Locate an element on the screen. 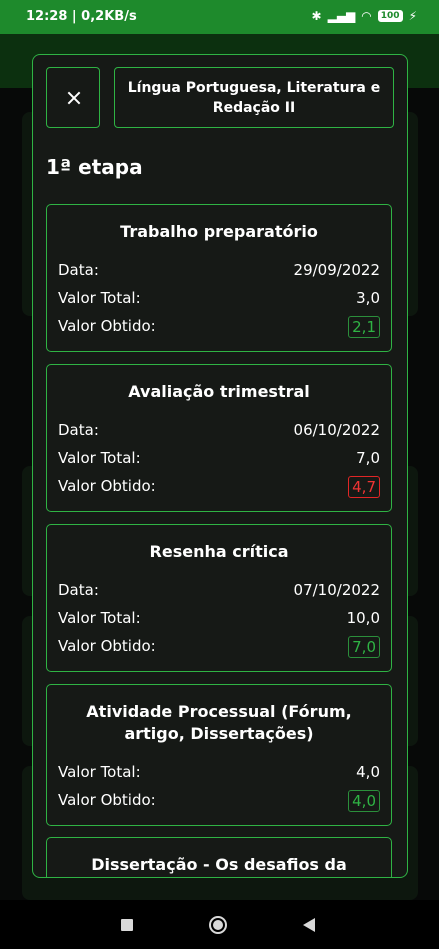 The width and height of the screenshot is (439, 949). obtained-row: Valor Obtido: 7,0 is located at coordinates (219, 647).